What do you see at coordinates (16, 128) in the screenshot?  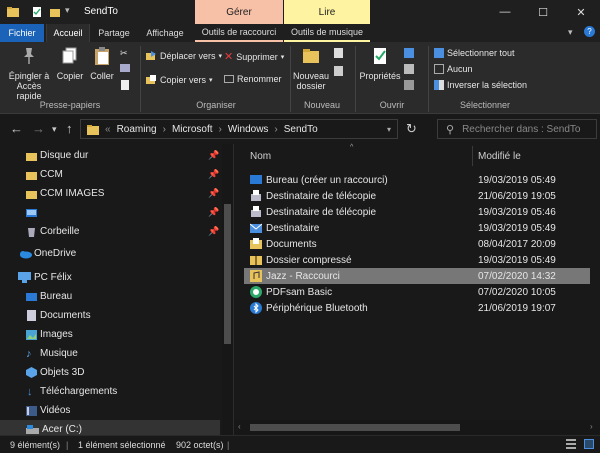 I see `back-arrow-icon: ←` at bounding box center [16, 128].